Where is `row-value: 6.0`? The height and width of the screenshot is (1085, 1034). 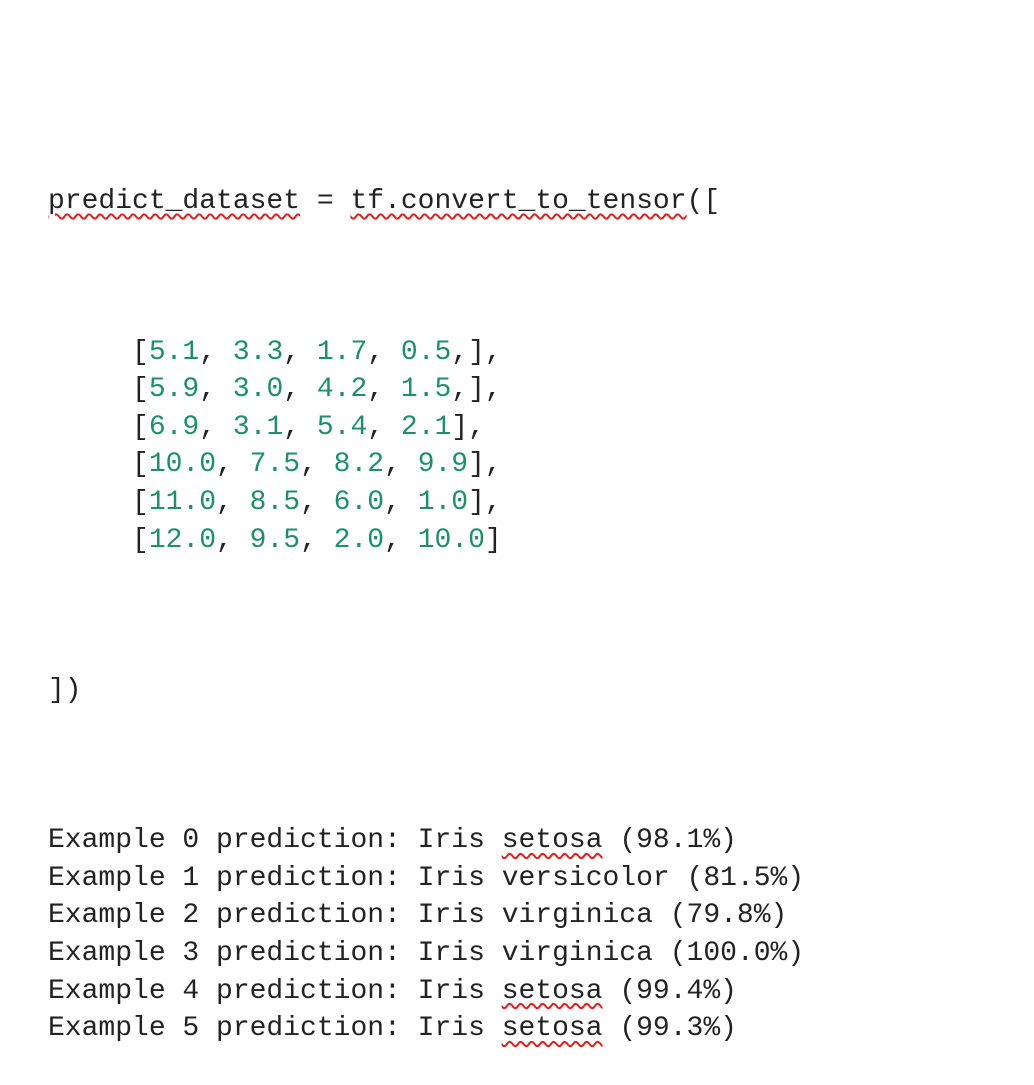
row-value: 6.0 is located at coordinates (359, 502).